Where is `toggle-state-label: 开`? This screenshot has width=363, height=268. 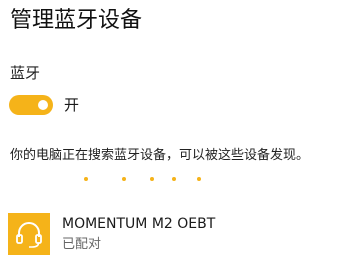
toggle-state-label: 开 is located at coordinates (72, 105).